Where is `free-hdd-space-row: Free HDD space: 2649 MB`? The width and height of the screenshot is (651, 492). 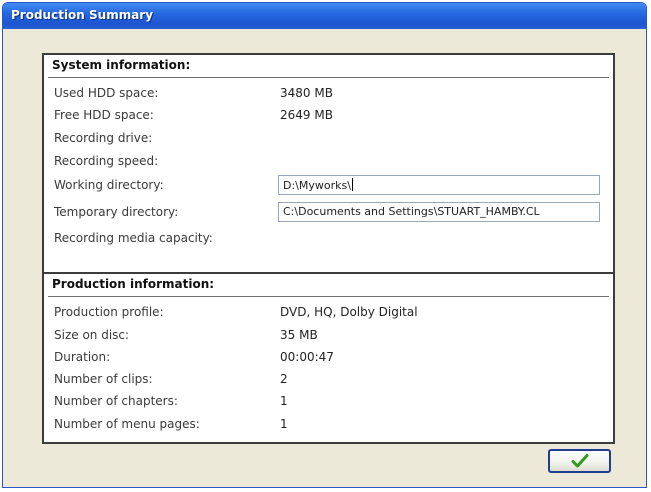
free-hdd-space-row: Free HDD space: 2649 MB is located at coordinates (329, 116).